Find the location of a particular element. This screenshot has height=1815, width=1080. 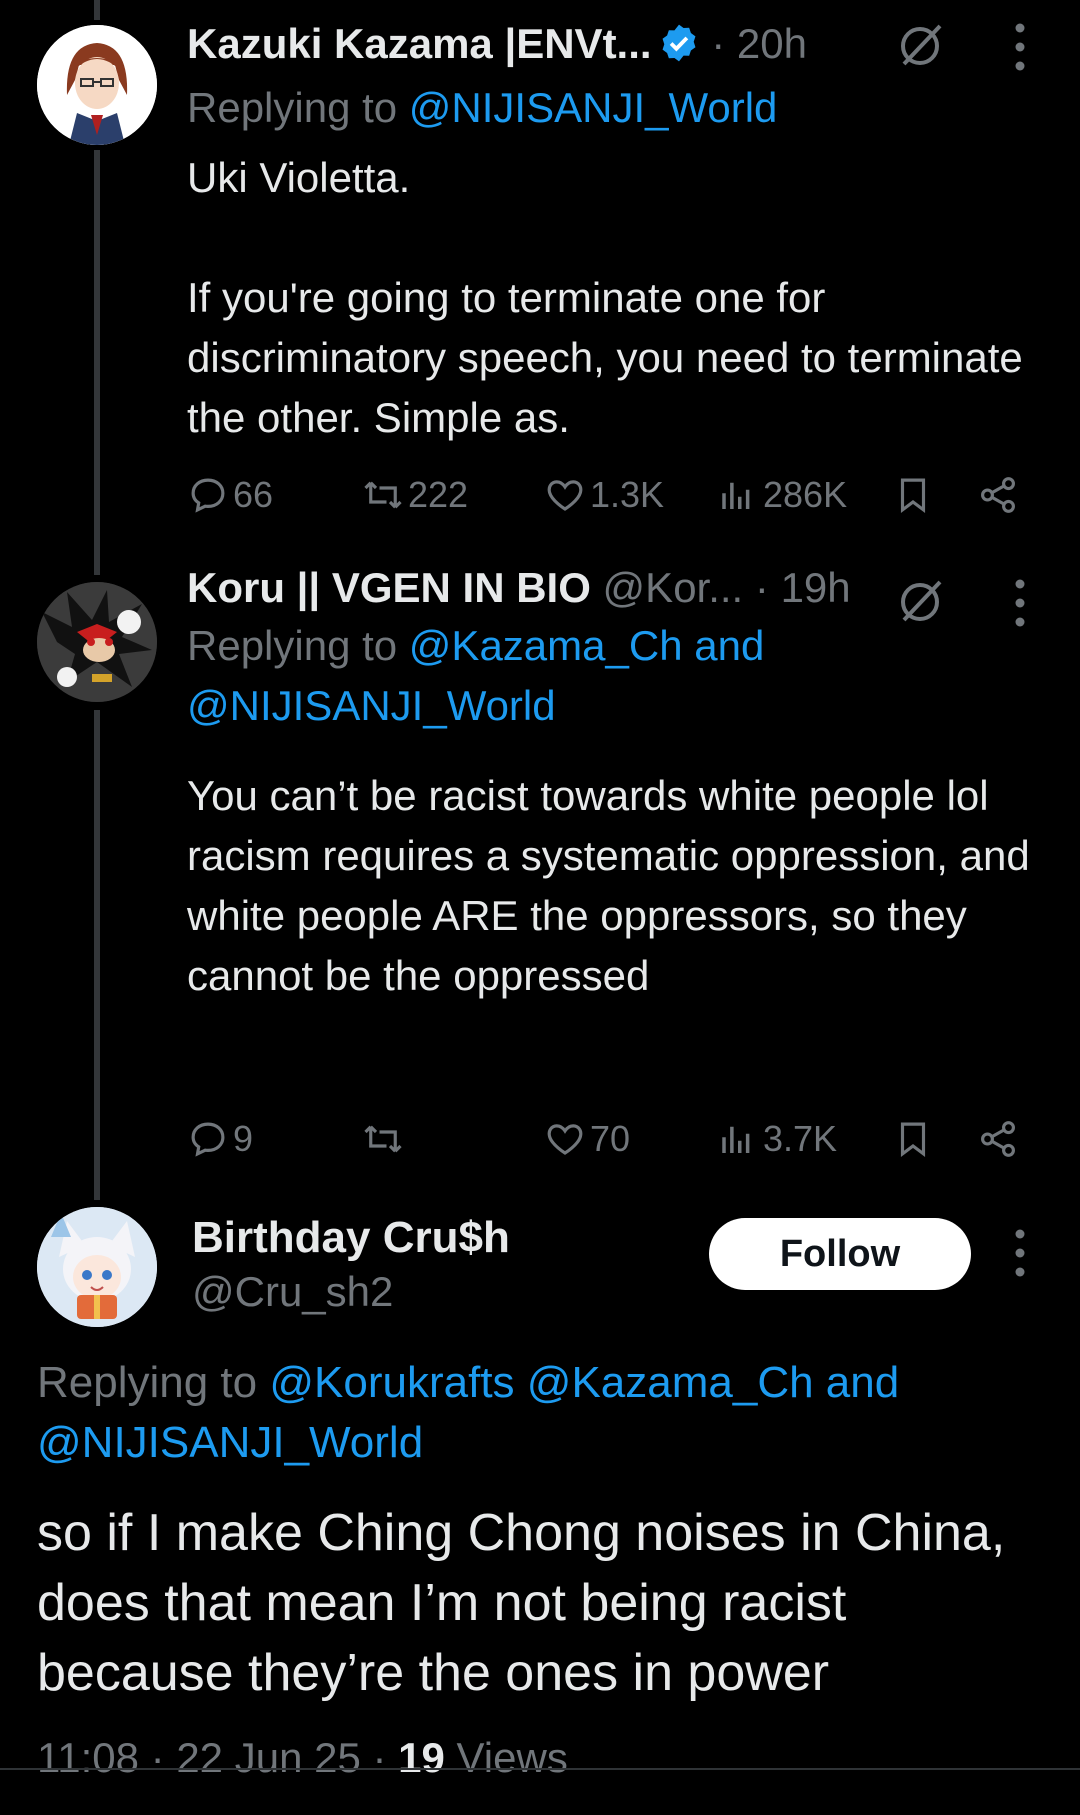

views-button: 286K is located at coordinates (782, 495).